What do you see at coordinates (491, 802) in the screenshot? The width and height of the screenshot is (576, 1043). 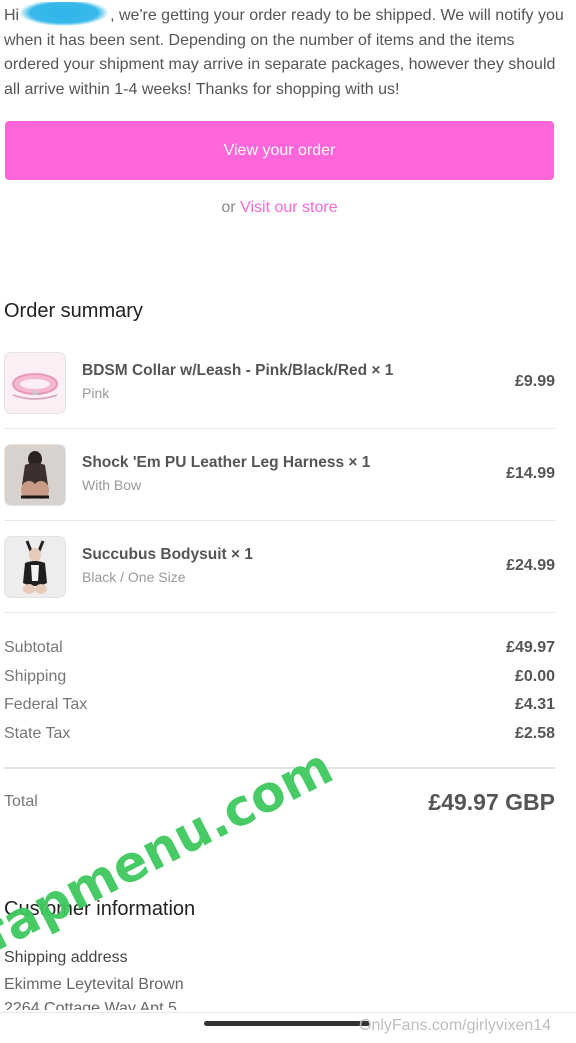 I see `total-value: £49.97 GBP` at bounding box center [491, 802].